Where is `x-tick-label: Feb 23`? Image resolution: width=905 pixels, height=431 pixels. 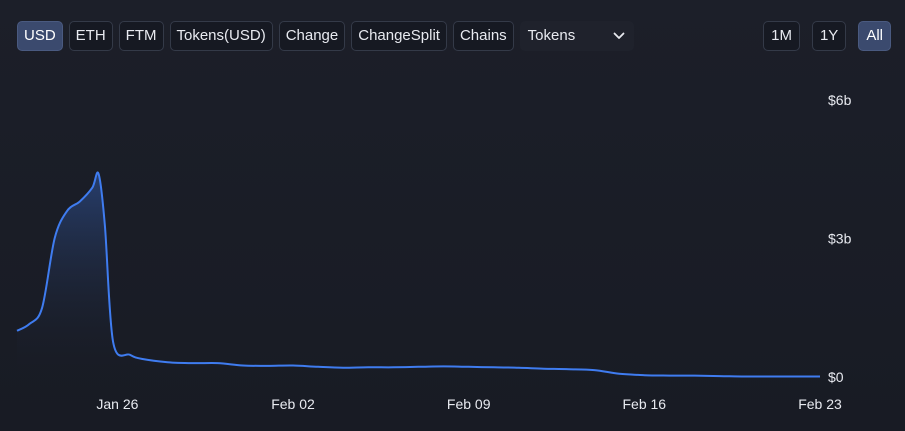
x-tick-label: Feb 23 is located at coordinates (820, 404).